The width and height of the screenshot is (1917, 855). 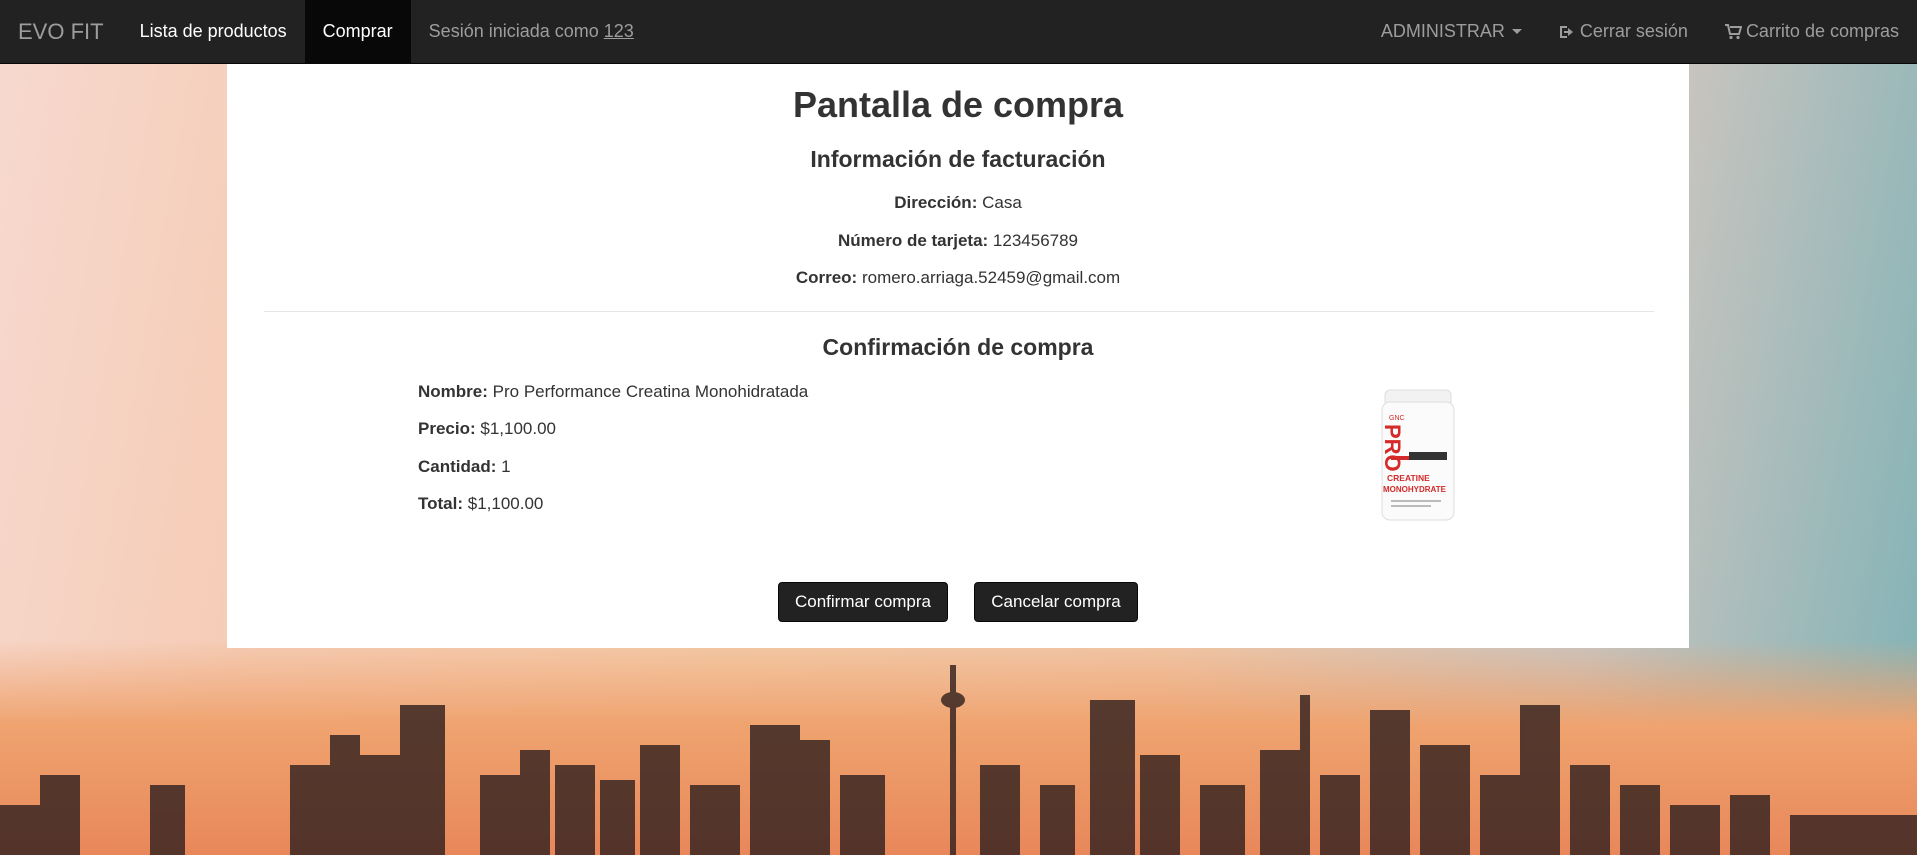 What do you see at coordinates (991, 277) in the screenshot?
I see `email-value: romero.arriaga.52459@gmail.com` at bounding box center [991, 277].